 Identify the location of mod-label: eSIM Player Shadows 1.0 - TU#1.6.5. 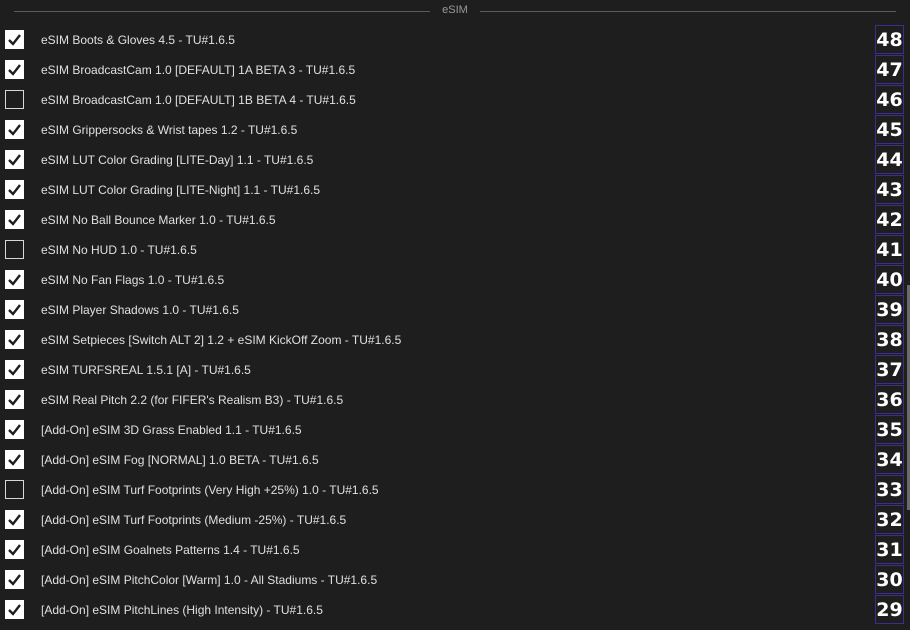
(140, 310).